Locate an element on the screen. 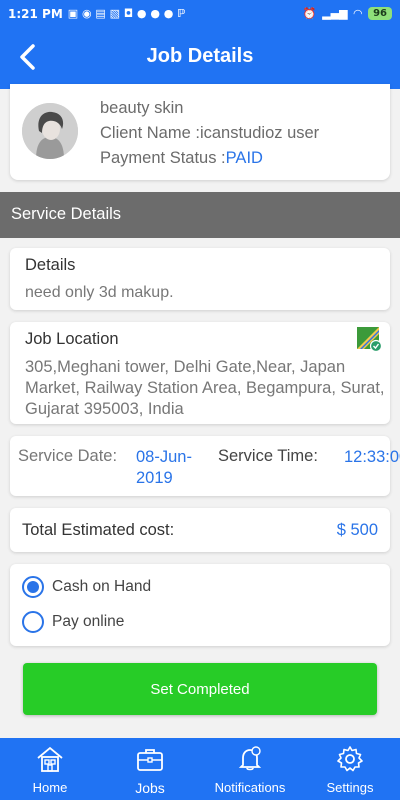 The width and height of the screenshot is (400, 800). details-text: need only 3d makup. is located at coordinates (99, 292).